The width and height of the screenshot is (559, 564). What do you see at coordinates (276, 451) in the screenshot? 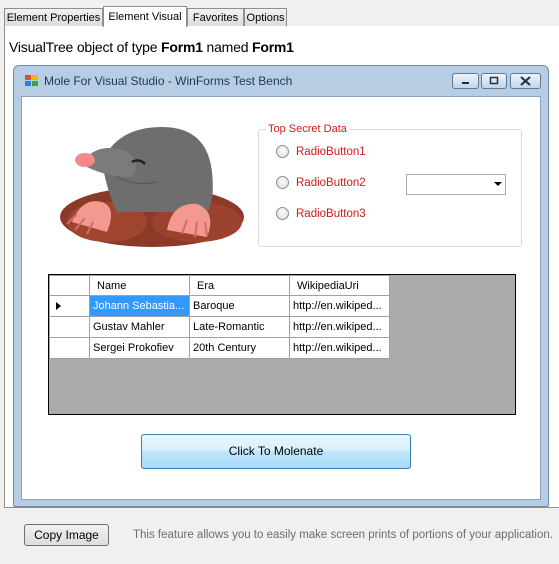
I see `molenate-button: Click To Molenate` at bounding box center [276, 451].